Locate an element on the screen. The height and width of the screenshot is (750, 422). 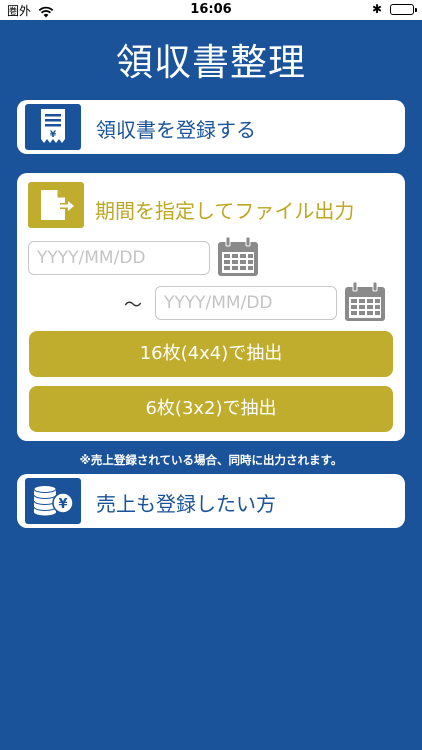
export-period-label: 期間を指定してファイル出力 is located at coordinates (225, 211).